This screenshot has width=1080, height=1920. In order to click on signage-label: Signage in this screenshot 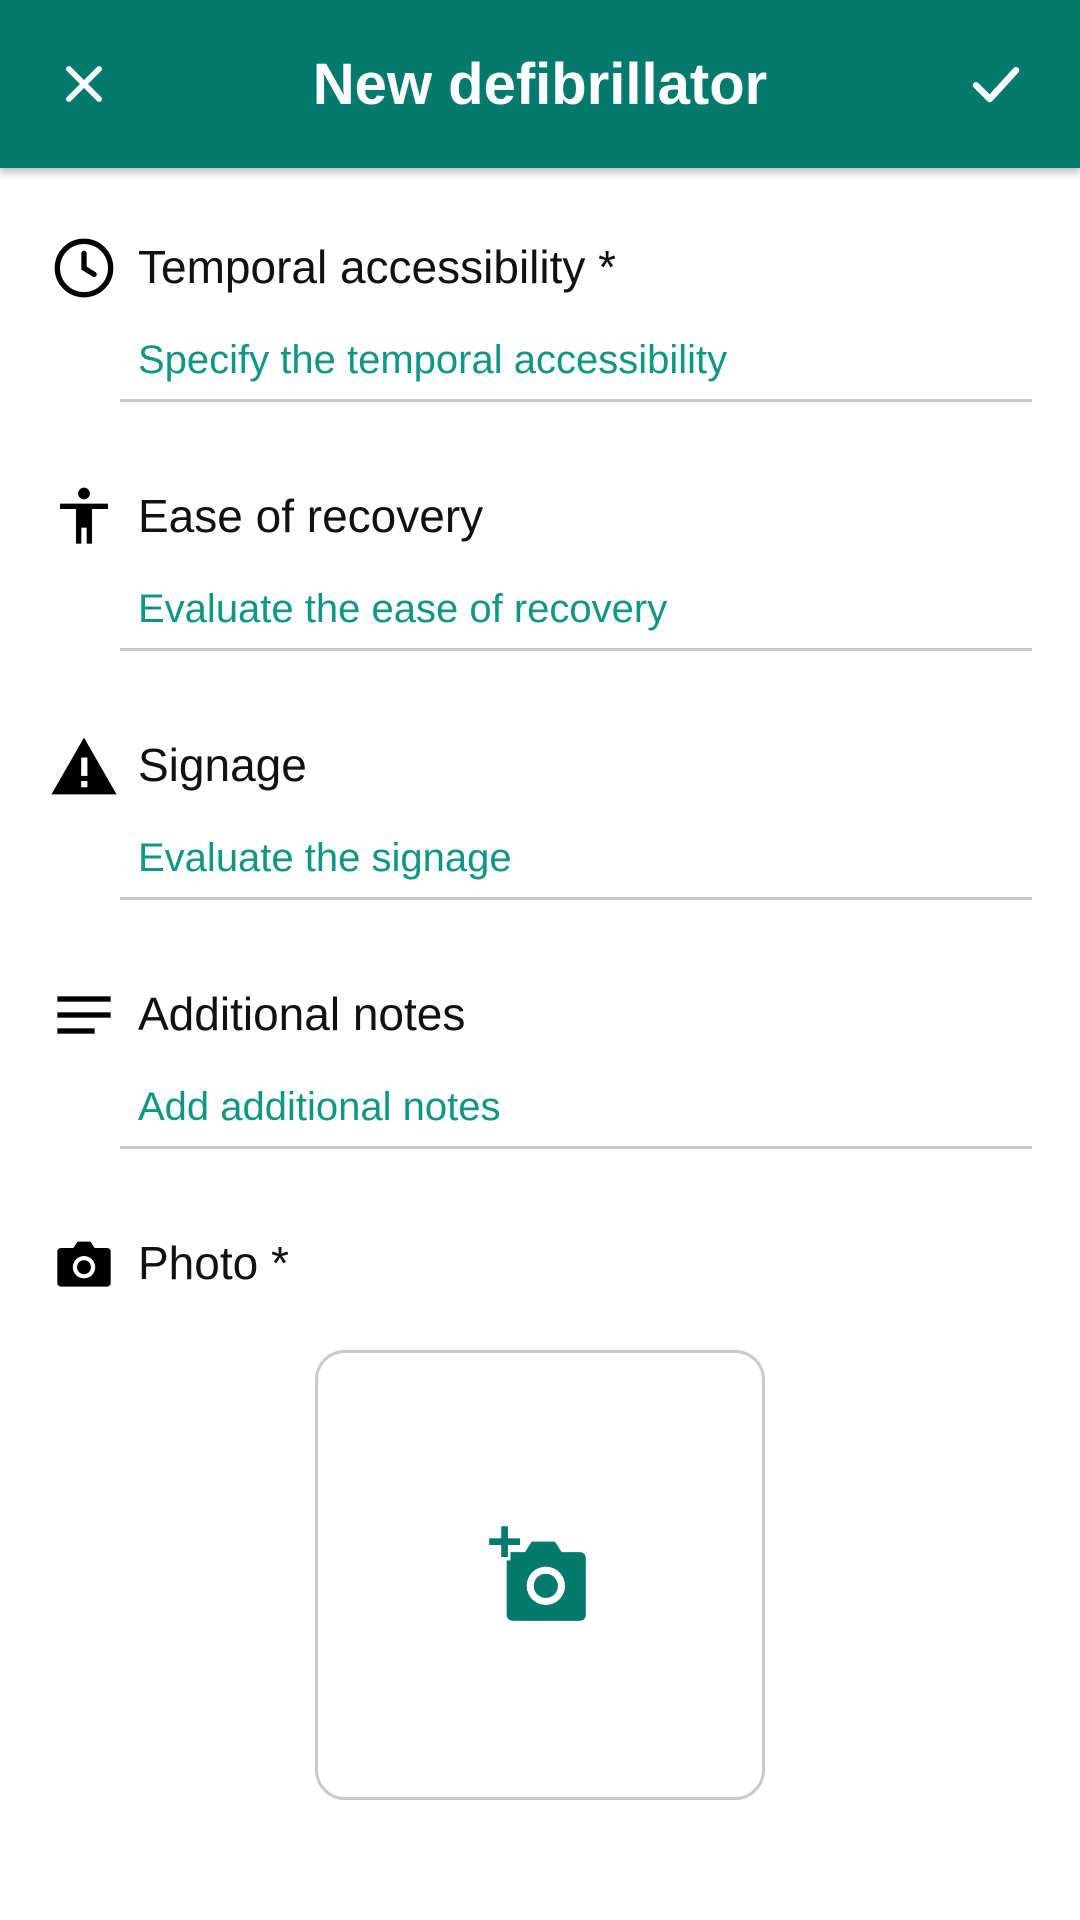, I will do `click(222, 765)`.